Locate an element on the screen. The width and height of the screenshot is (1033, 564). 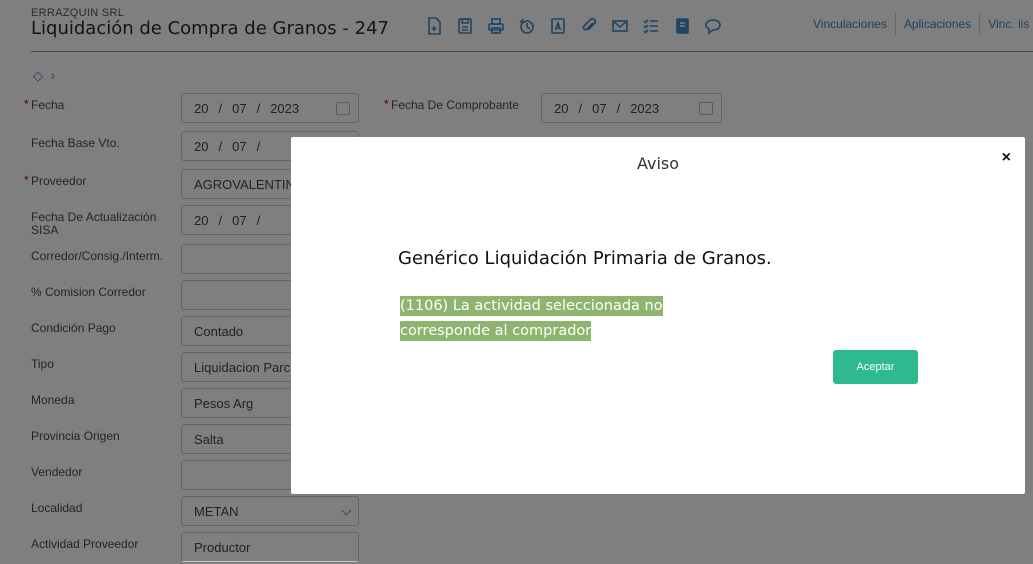
dialog-heading: Genérico Liquidación Primaria de Granos. is located at coordinates (585, 258).